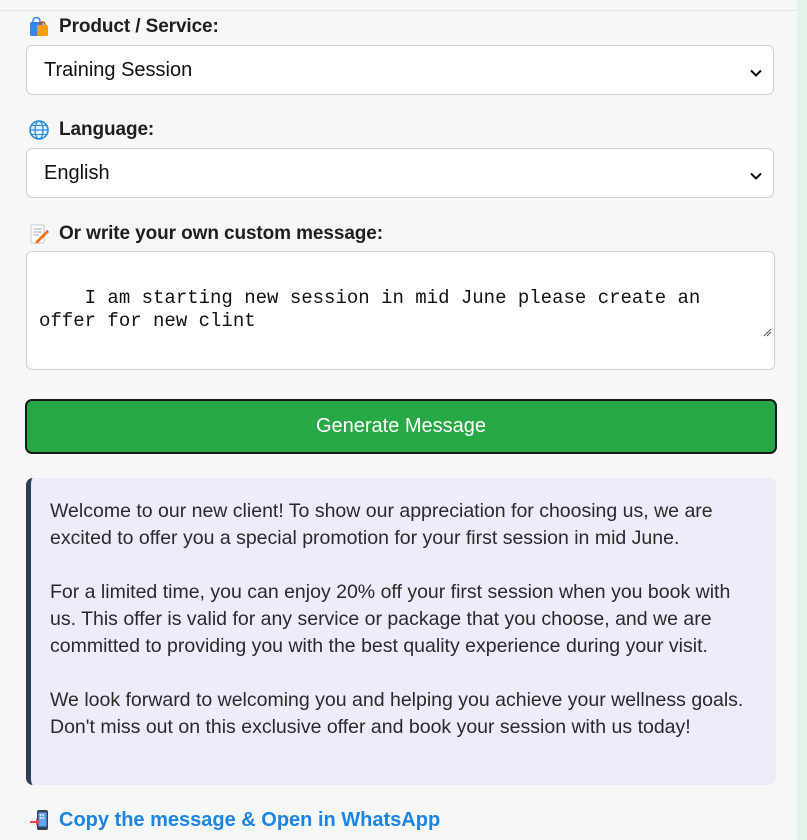 The width and height of the screenshot is (807, 840). What do you see at coordinates (118, 69) in the screenshot?
I see `product-select-value: Training Session` at bounding box center [118, 69].